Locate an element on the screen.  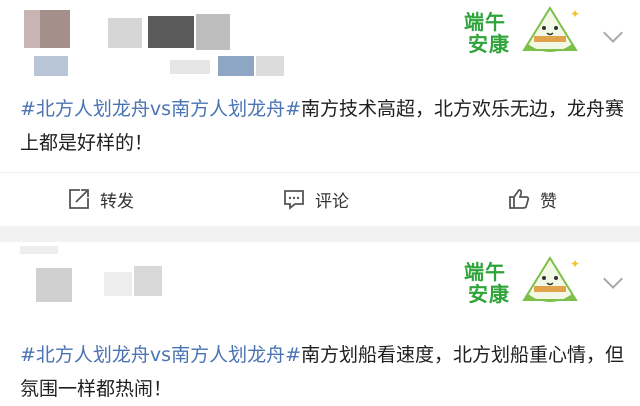
repost-button: 转发 is located at coordinates (101, 199).